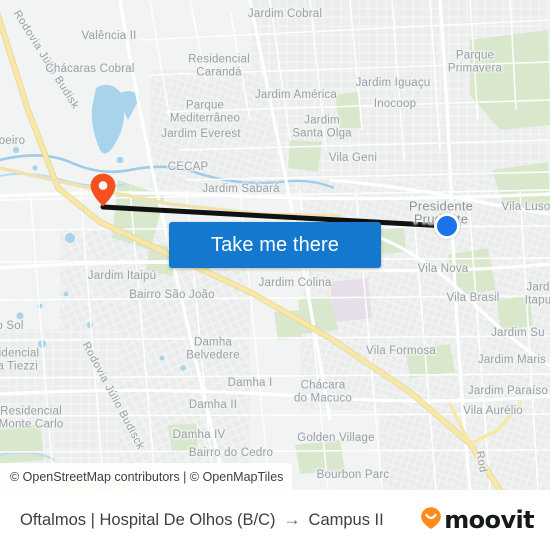  Describe the element at coordinates (103, 190) in the screenshot. I see `origin-marker-pin` at that location.